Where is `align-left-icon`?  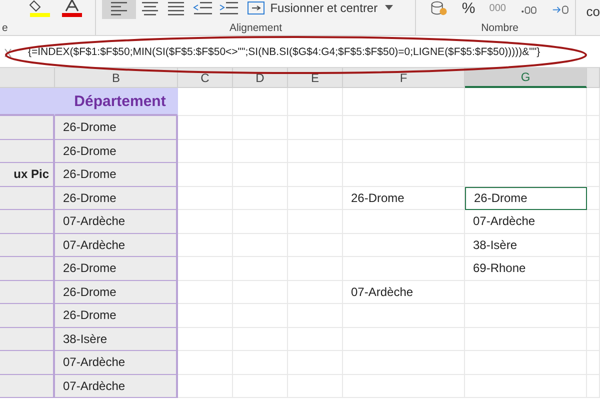 align-left-icon is located at coordinates (119, 8).